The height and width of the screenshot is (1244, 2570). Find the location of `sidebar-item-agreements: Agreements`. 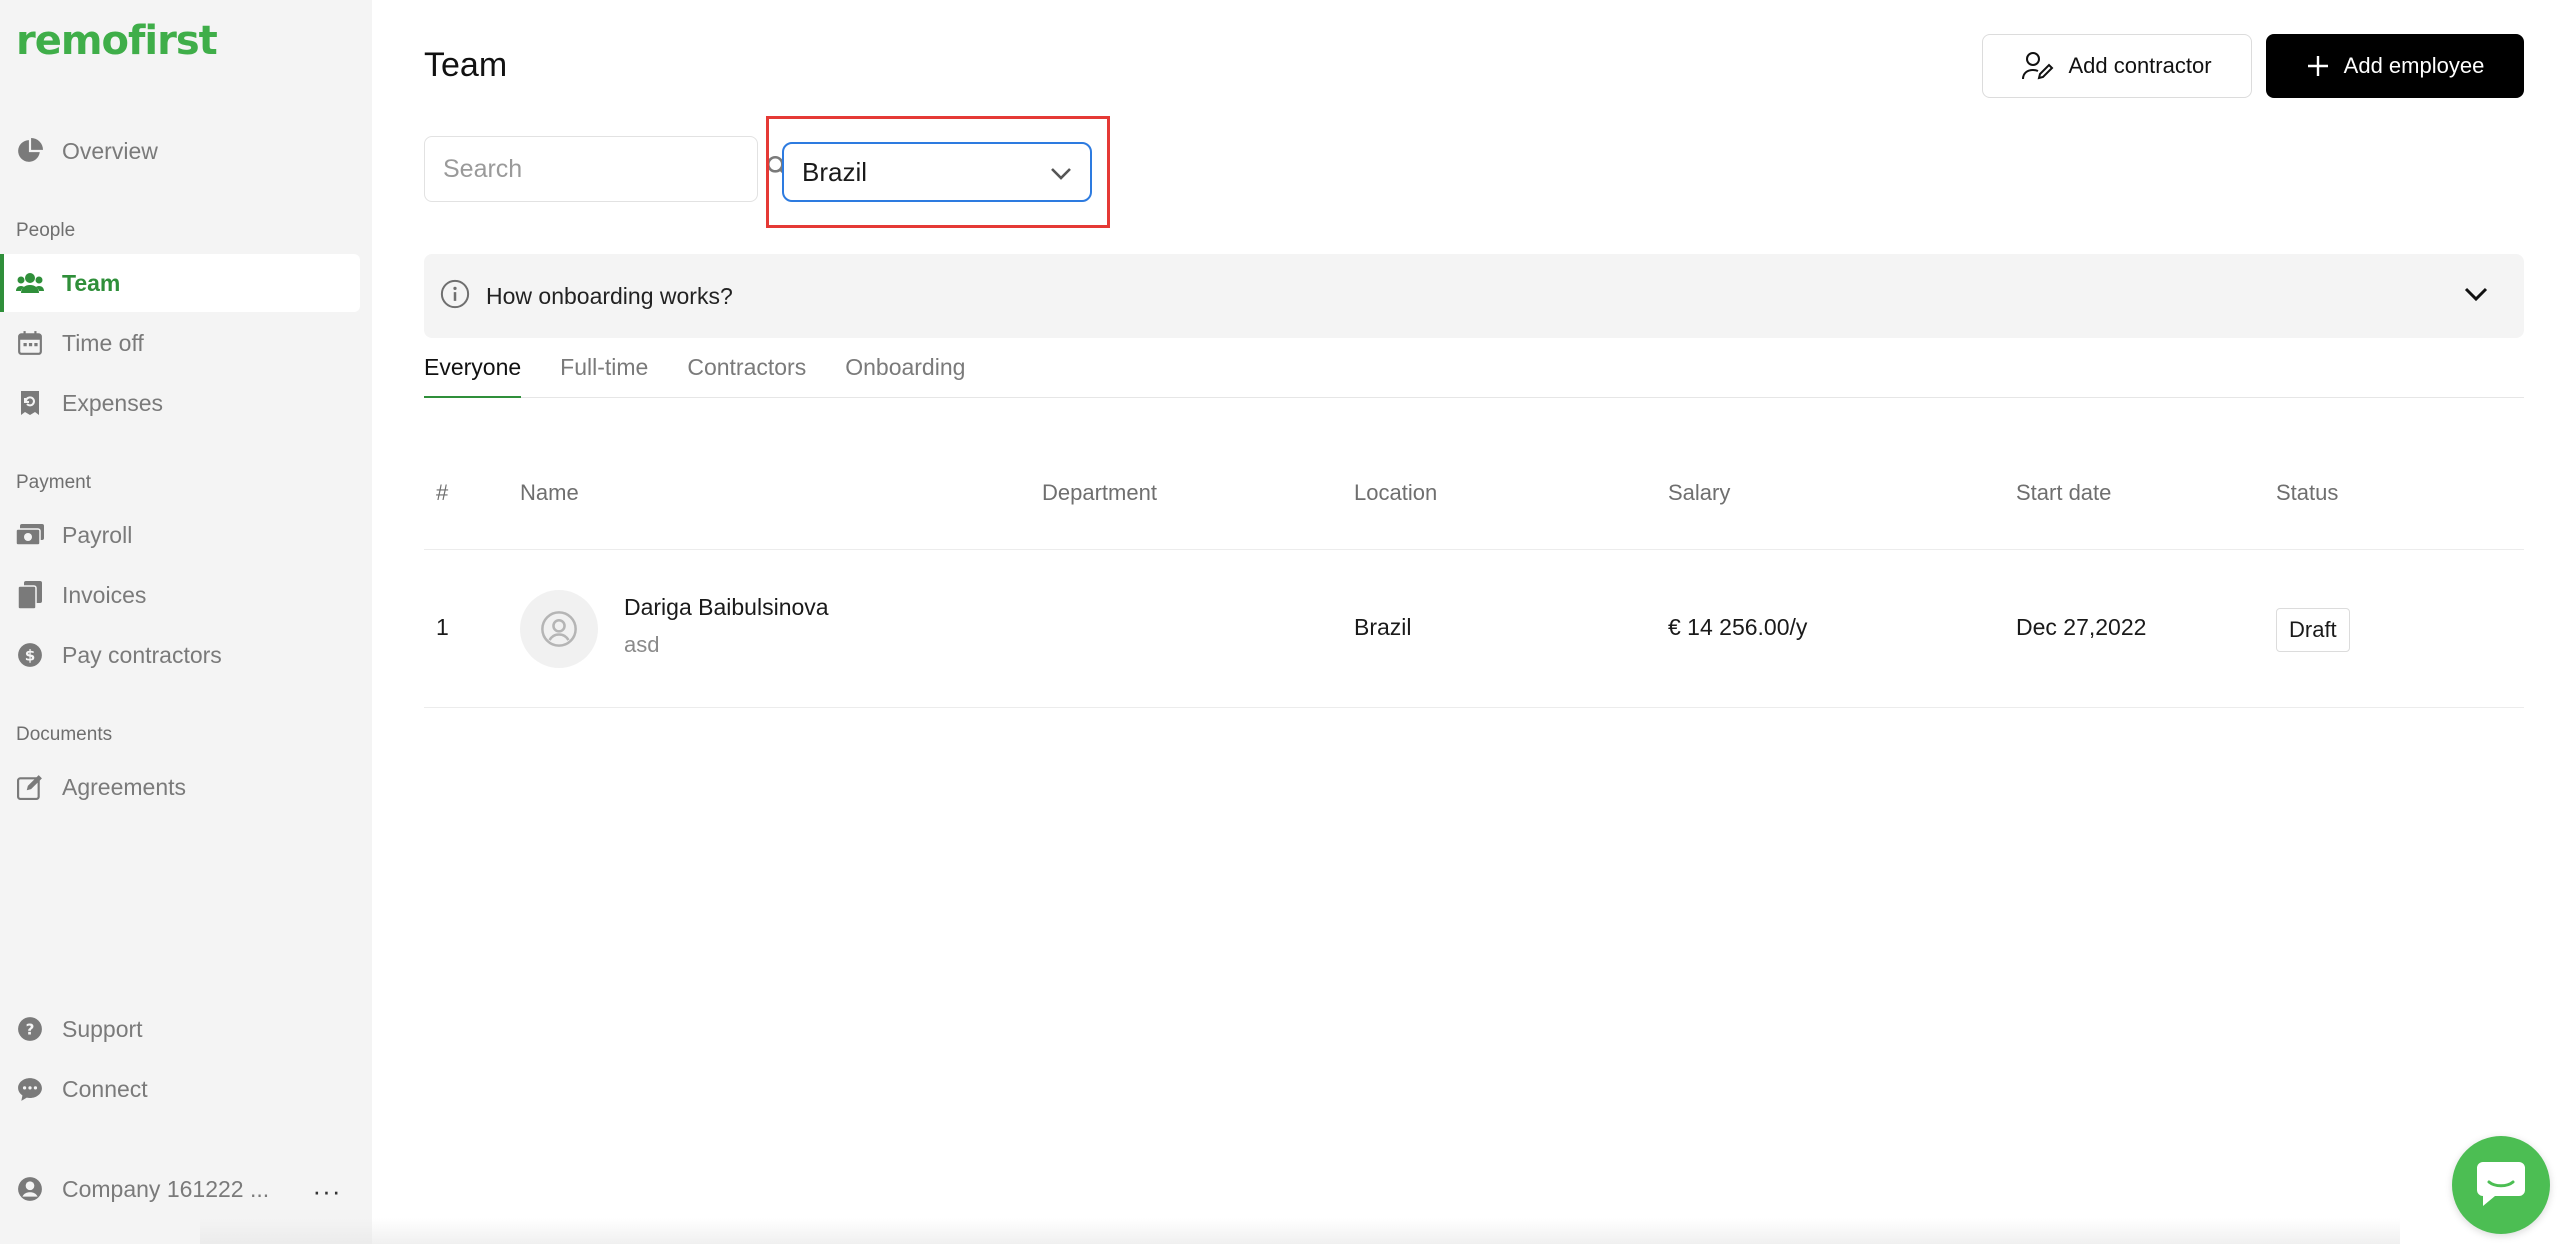

sidebar-item-agreements: Agreements is located at coordinates (180, 787).